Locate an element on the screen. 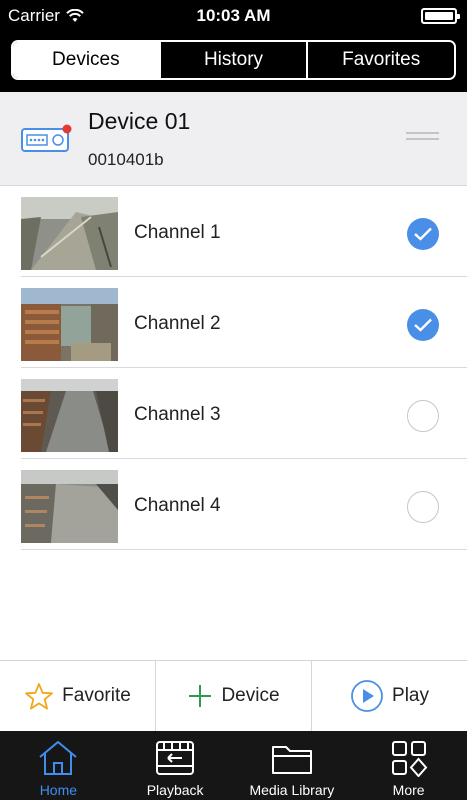 This screenshot has width=467, height=800. action-bar: Favorite Device Play is located at coordinates (233, 695).